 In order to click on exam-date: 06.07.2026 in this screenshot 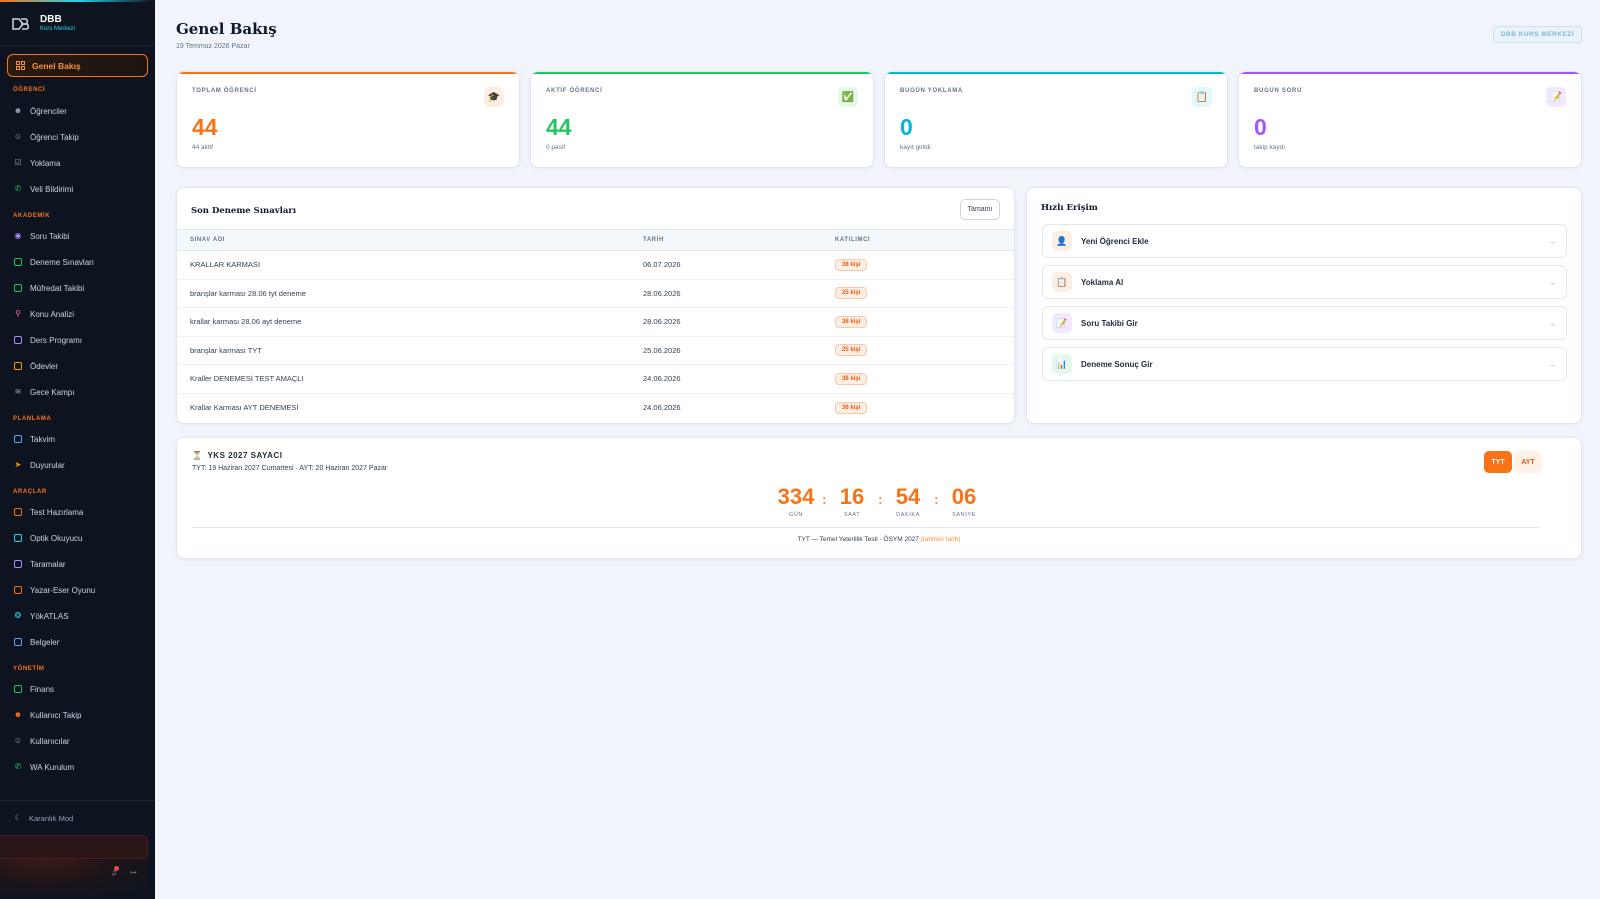, I will do `click(739, 265)`.